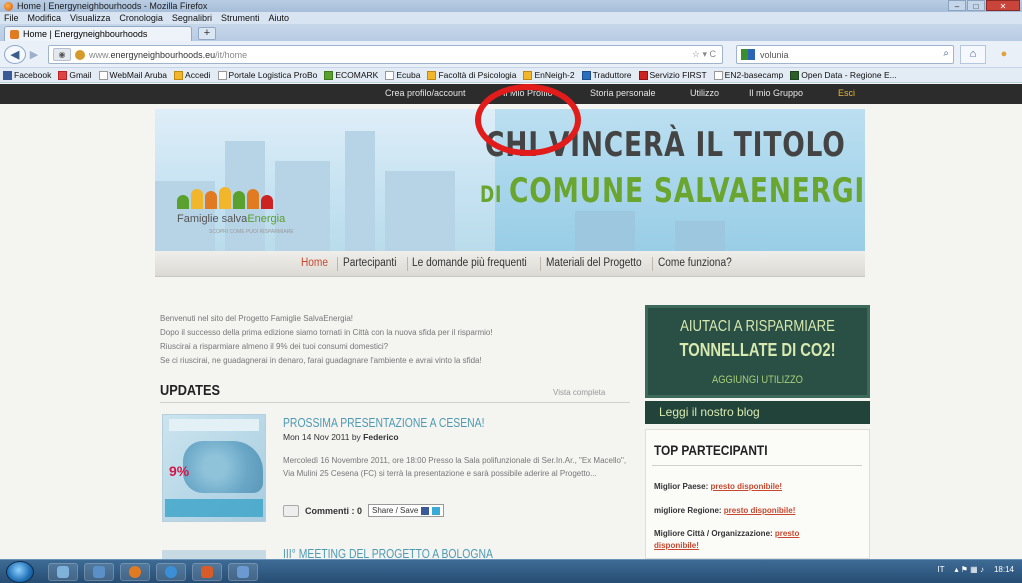  Describe the element at coordinates (940, 569) in the screenshot. I see `language-indicator: IT` at that location.